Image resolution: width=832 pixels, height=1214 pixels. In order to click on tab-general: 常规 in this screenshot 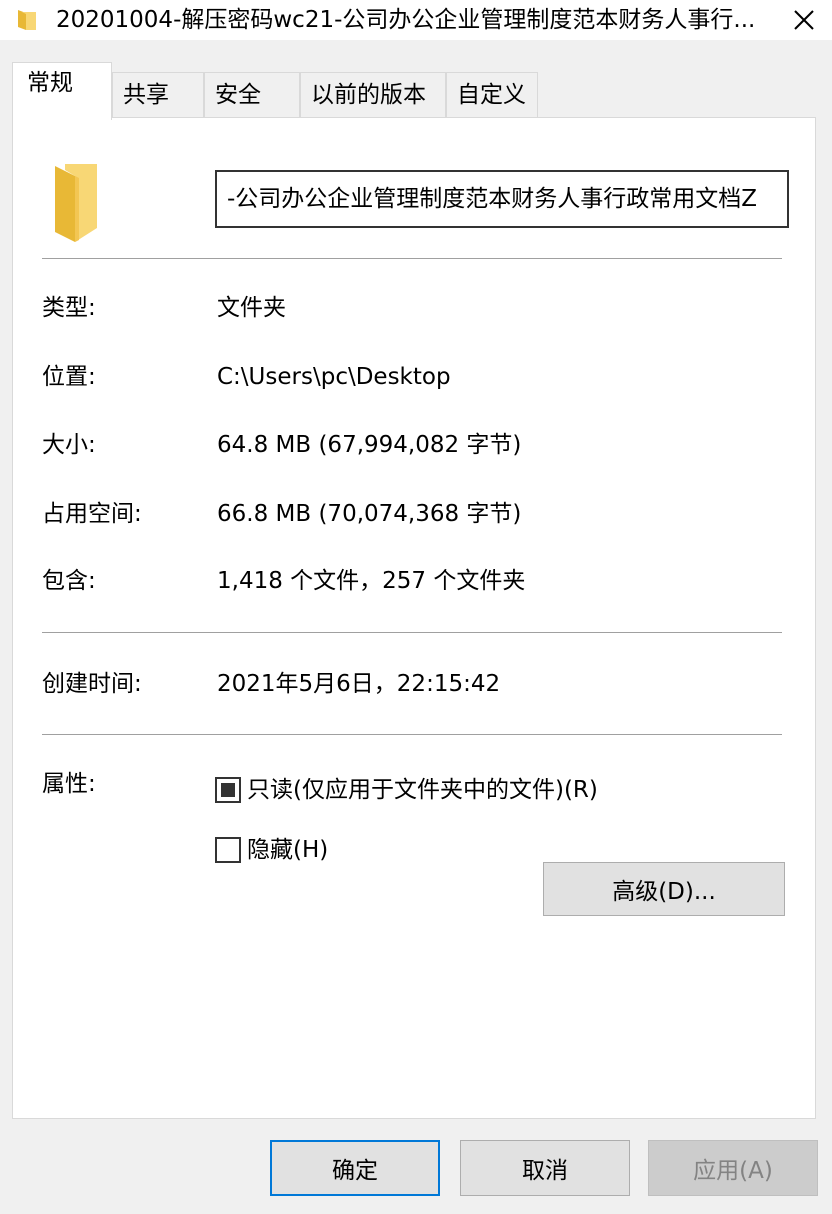, I will do `click(62, 91)`.